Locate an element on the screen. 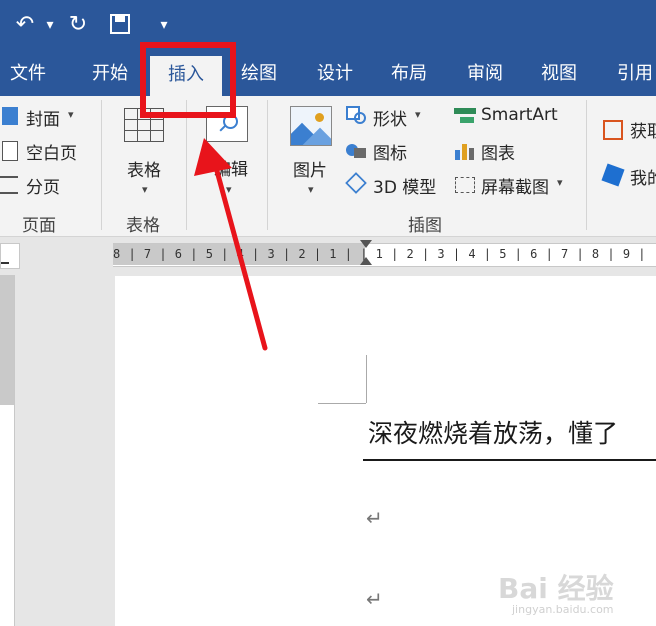  document-text-line: 深夜燃烧着放荡，懂了 is located at coordinates (493, 432).